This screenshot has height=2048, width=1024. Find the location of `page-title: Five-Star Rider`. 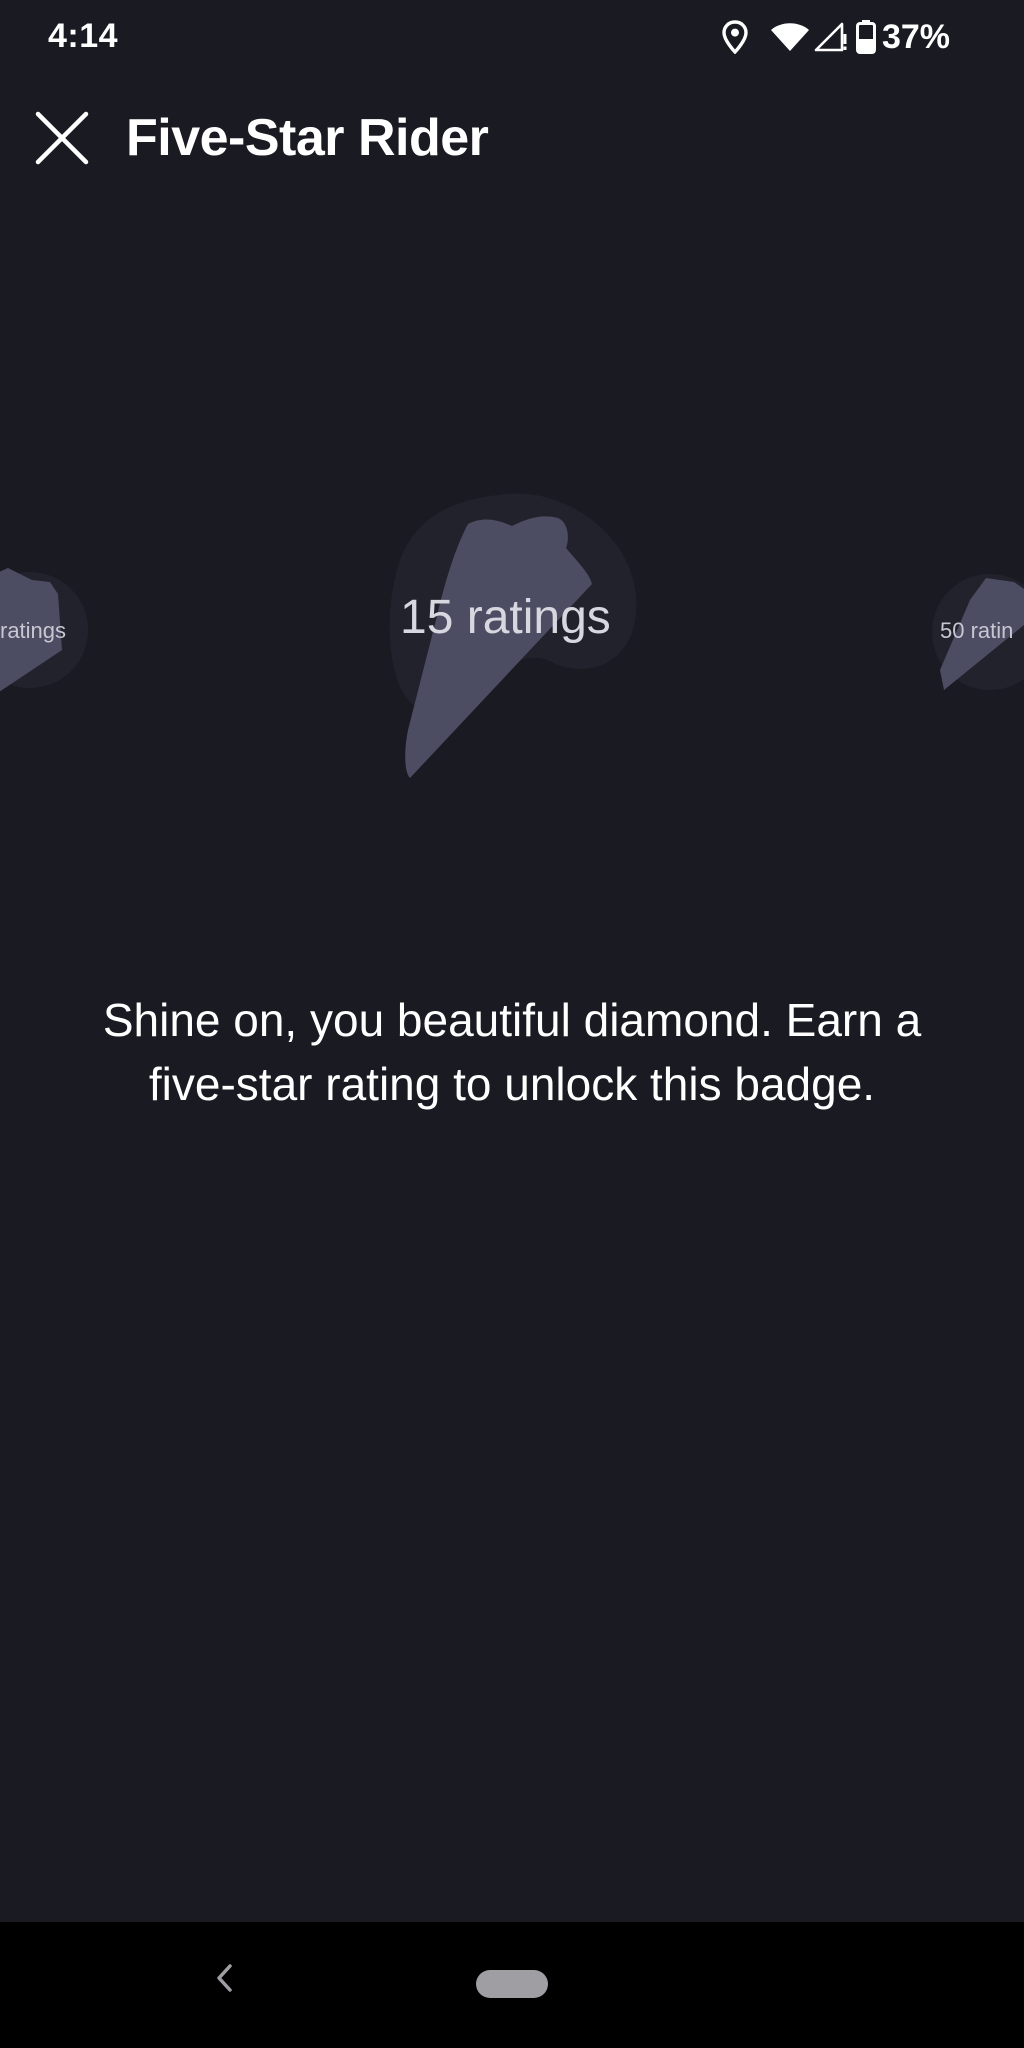

page-title: Five-Star Rider is located at coordinates (307, 138).